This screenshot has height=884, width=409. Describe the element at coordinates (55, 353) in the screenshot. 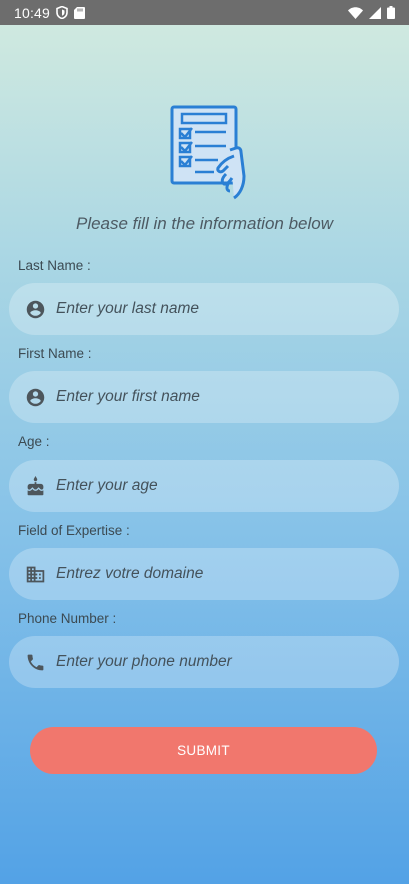

I see `first-name-label: First Name :` at that location.